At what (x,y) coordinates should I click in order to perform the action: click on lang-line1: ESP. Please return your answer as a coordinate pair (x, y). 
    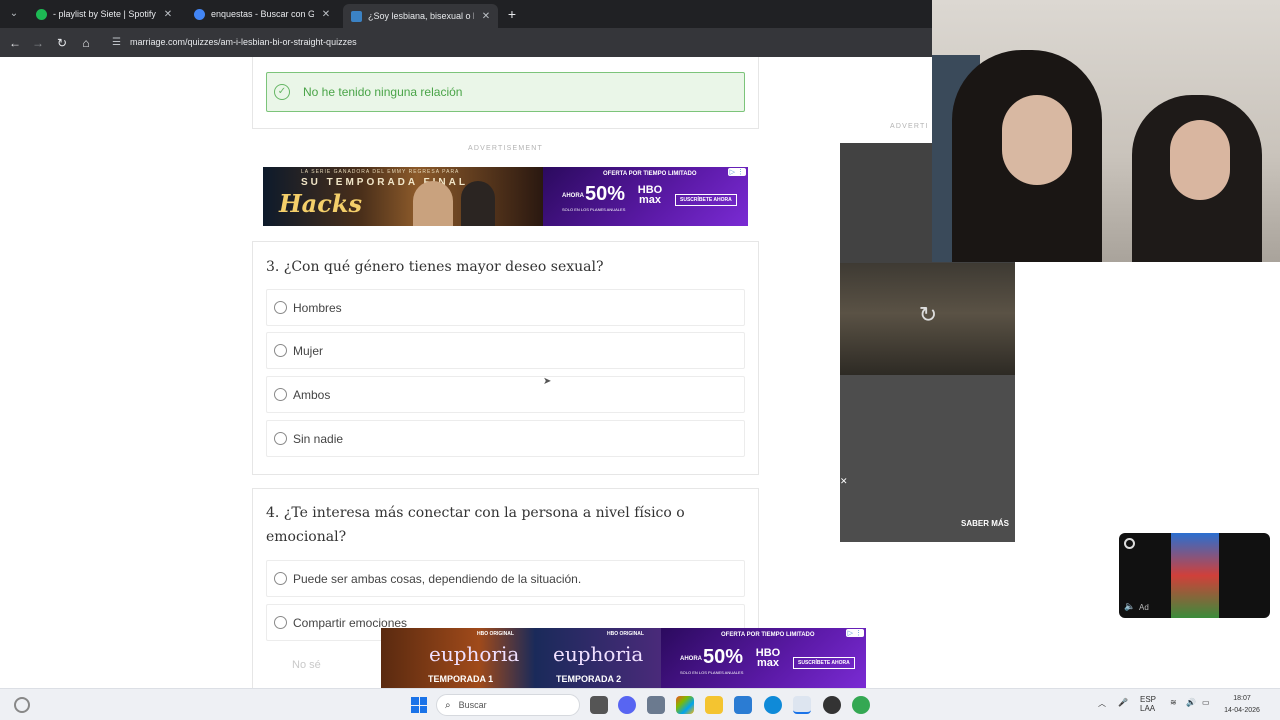
    Looking at the image, I should click on (1148, 699).